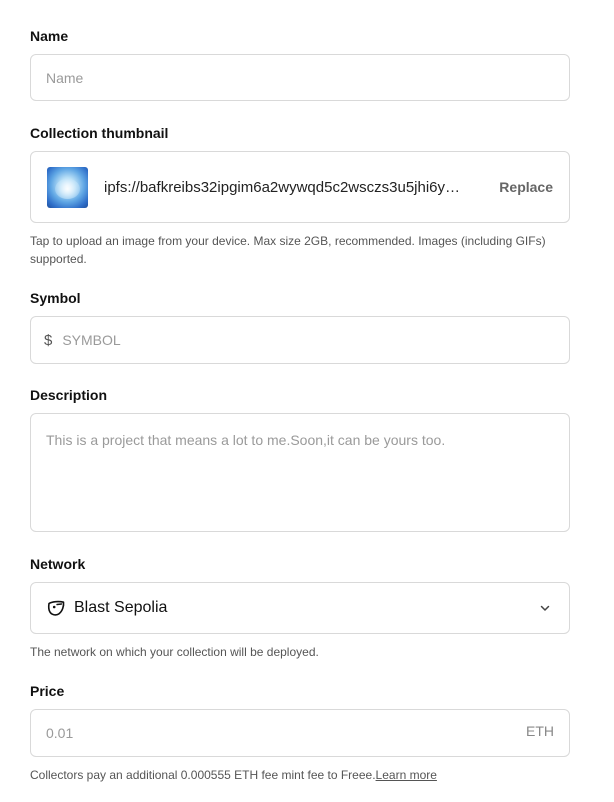 This screenshot has width=614, height=802. What do you see at coordinates (49, 36) in the screenshot?
I see `name-label: Name` at bounding box center [49, 36].